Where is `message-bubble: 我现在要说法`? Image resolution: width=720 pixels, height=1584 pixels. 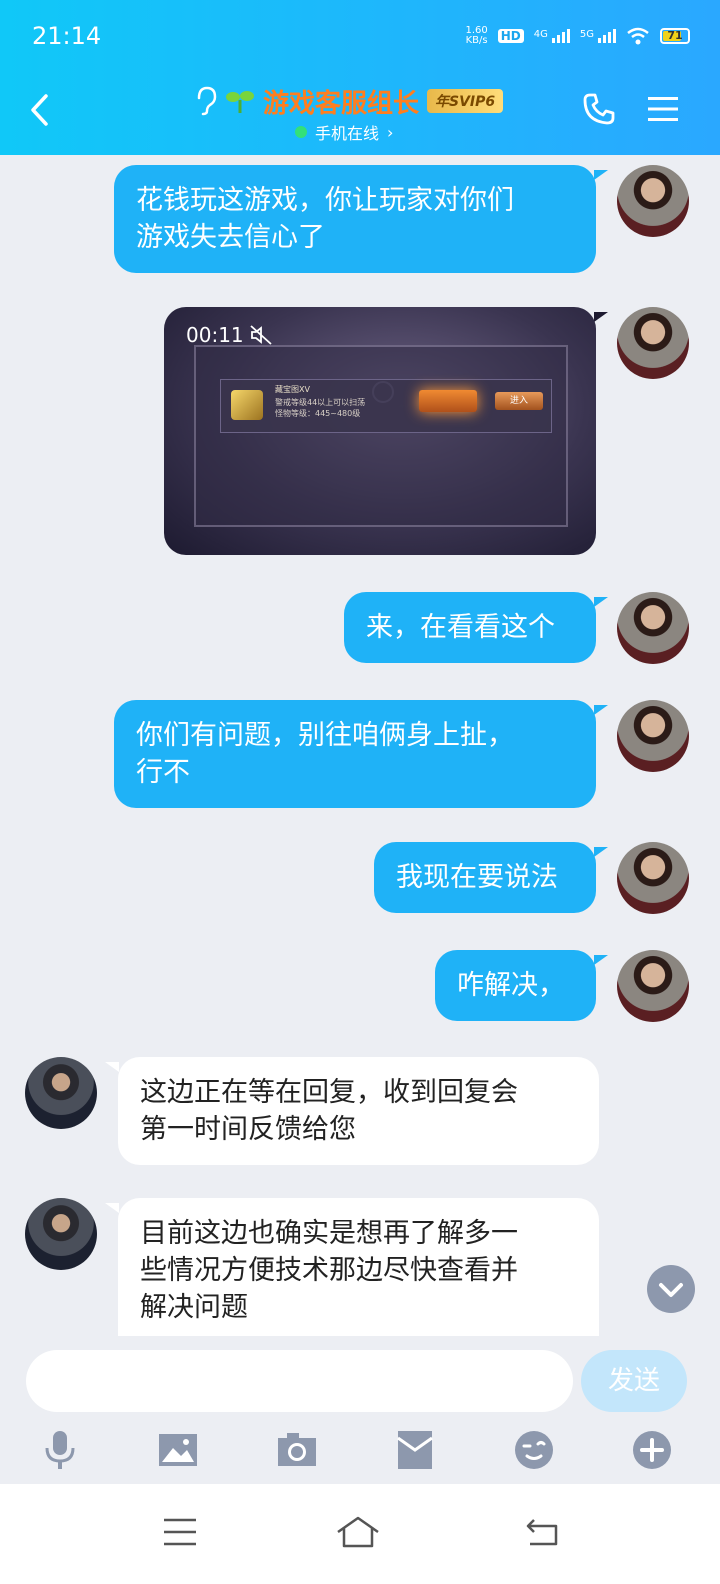
message-bubble: 我现在要说法 is located at coordinates (485, 877).